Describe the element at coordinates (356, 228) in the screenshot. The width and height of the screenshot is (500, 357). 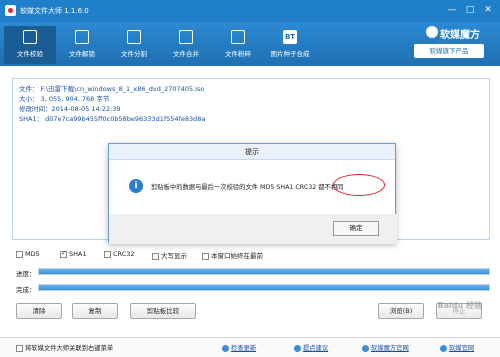
I see `ok-button: 确定` at that location.